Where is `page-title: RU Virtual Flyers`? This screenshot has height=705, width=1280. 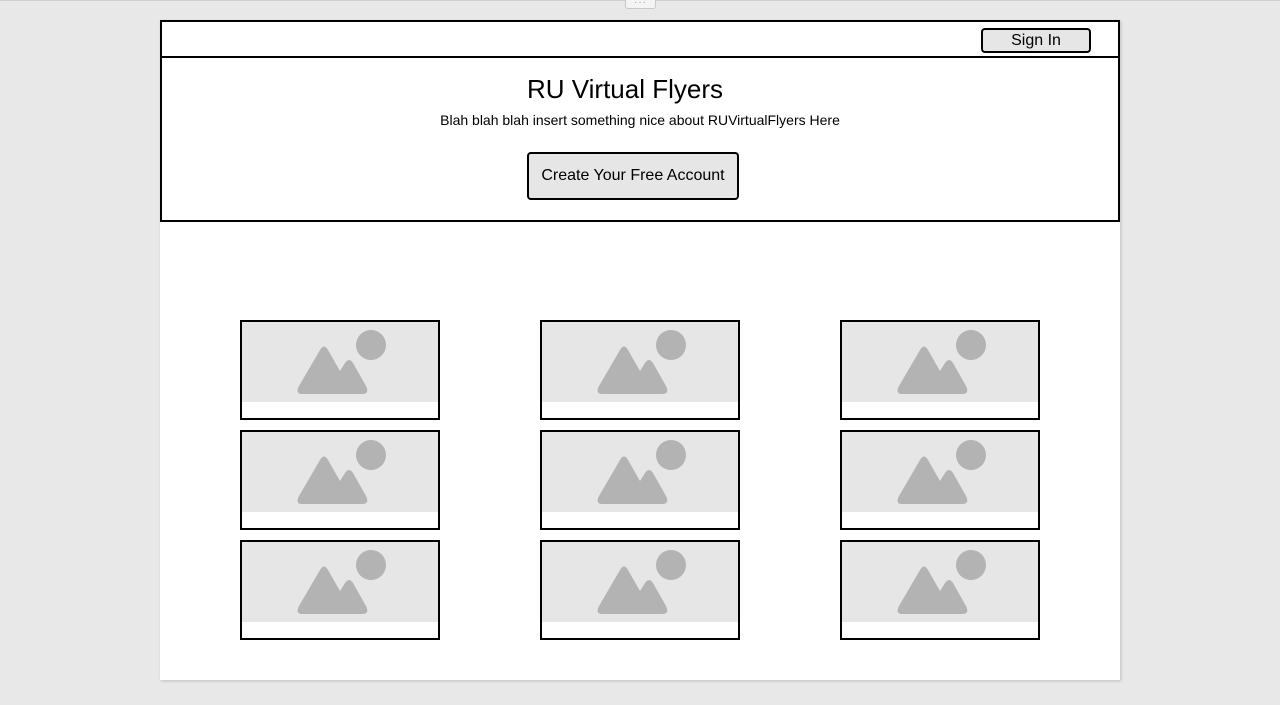
page-title: RU Virtual Flyers is located at coordinates (624, 89).